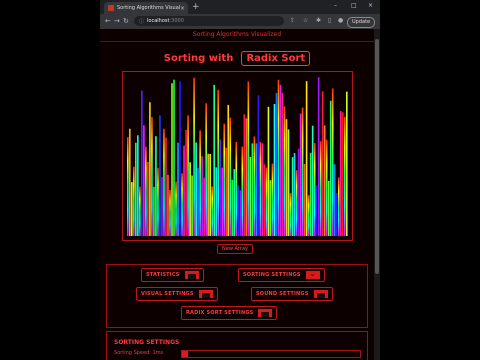 The width and height of the screenshot is (480, 360). I want to click on forward-icon: →, so click(117, 21).